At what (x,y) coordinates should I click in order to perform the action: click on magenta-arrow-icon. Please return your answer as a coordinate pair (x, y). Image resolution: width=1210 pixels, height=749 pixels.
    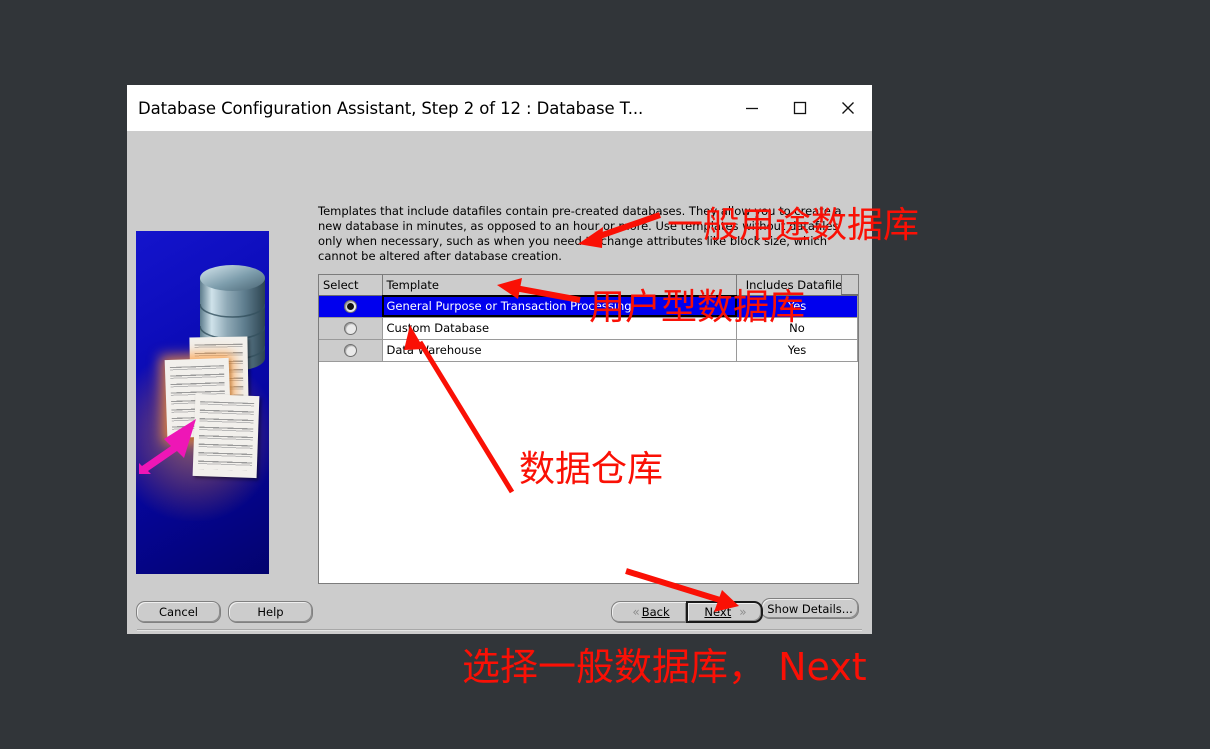
    Looking at the image, I should click on (167, 446).